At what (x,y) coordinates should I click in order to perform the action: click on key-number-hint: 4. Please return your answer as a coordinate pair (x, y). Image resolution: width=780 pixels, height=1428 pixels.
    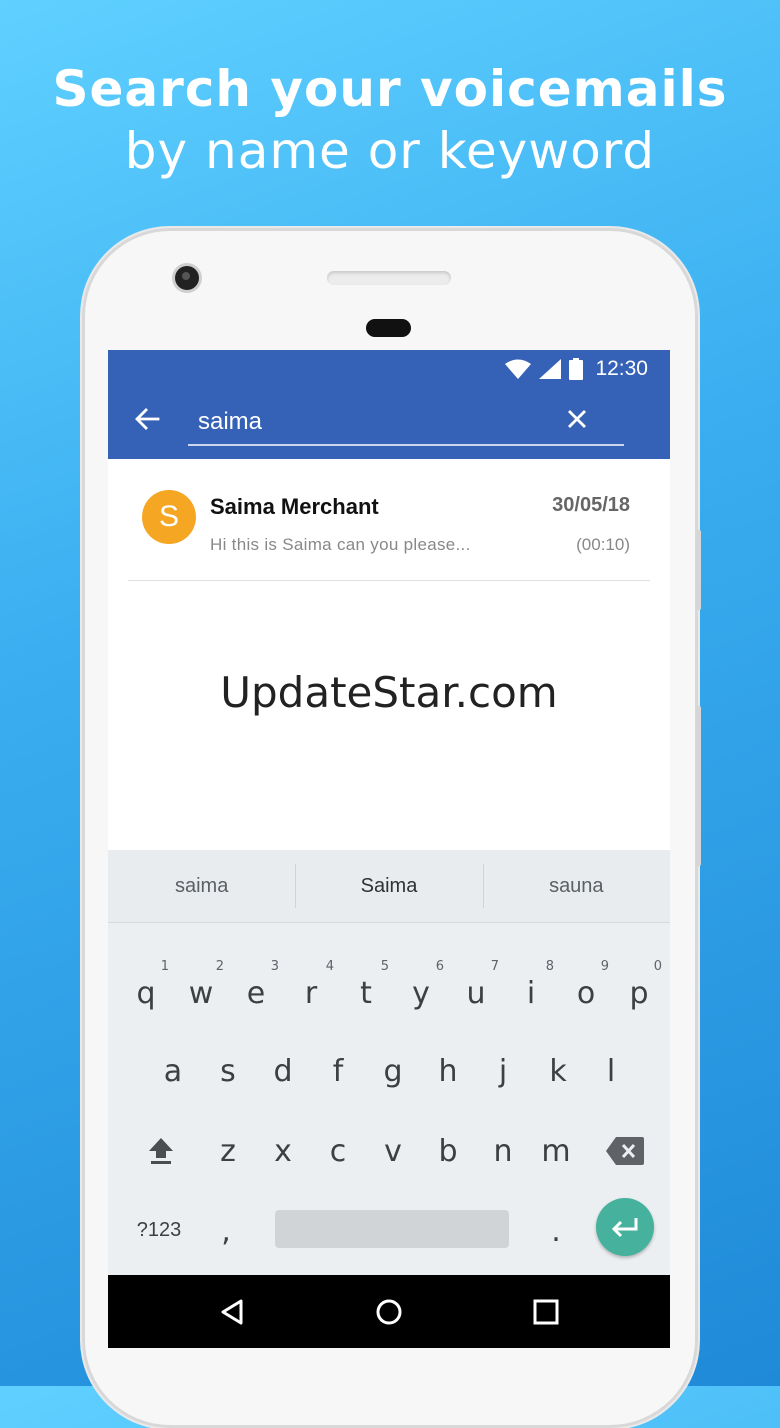
    Looking at the image, I should click on (329, 966).